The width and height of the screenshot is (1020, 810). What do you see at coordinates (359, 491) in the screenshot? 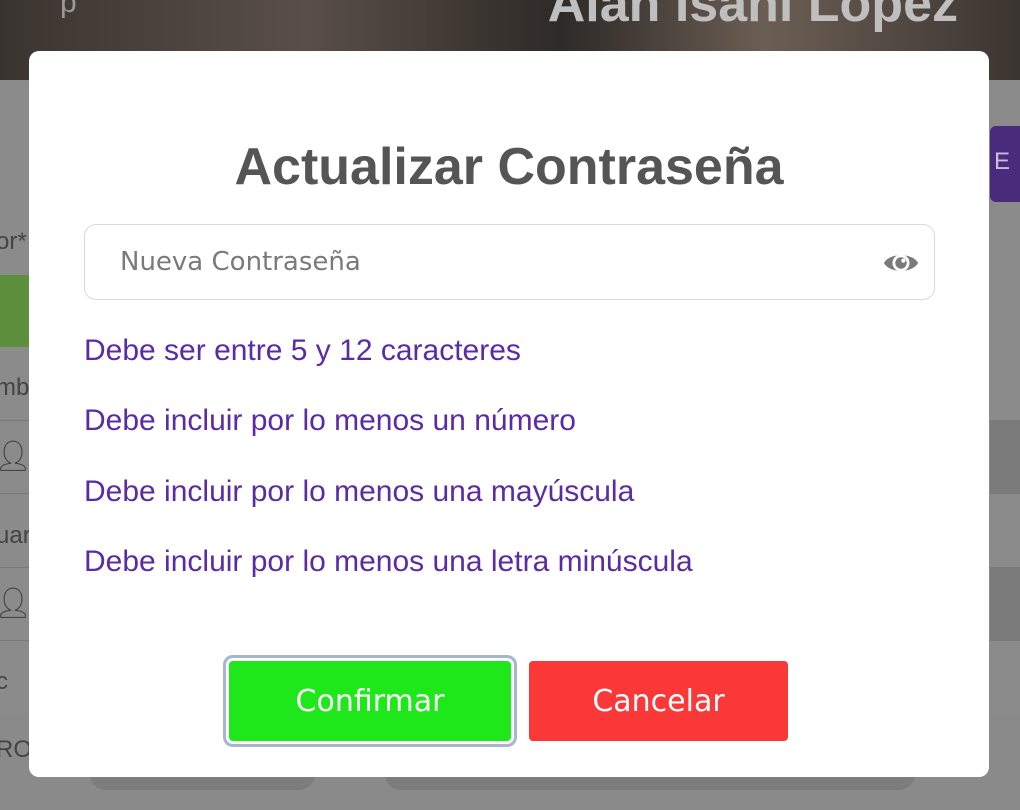
I see `rule-uppercase: Debe incluir por lo menos una mayúscula` at bounding box center [359, 491].